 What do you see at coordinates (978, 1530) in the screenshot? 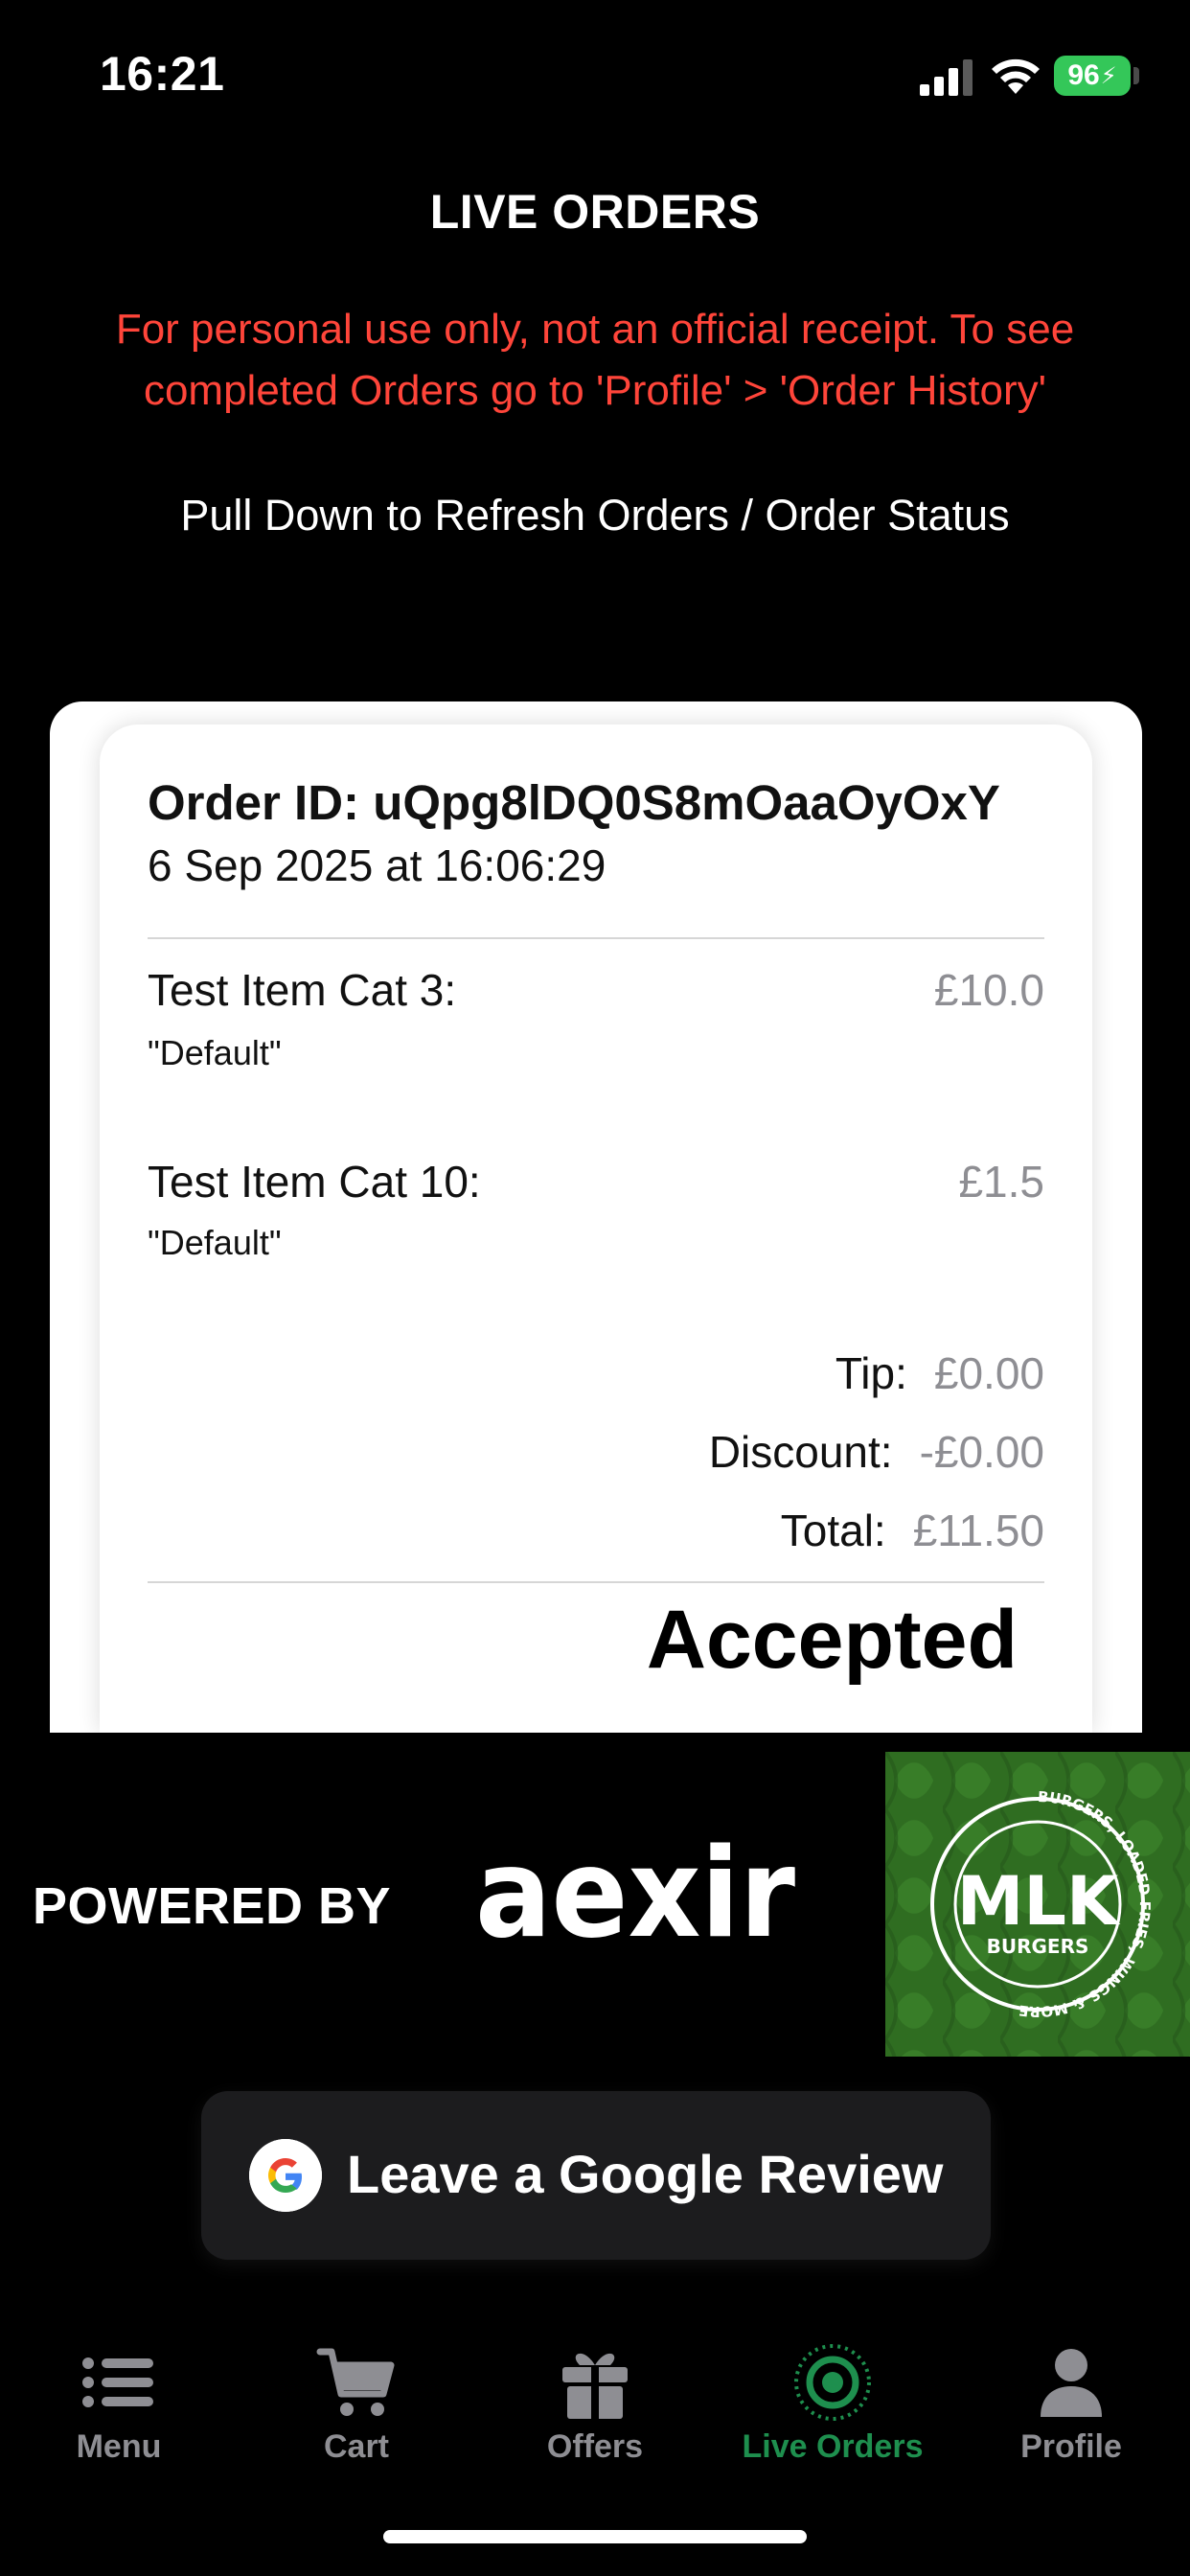
I see `total-value: £11.50` at bounding box center [978, 1530].